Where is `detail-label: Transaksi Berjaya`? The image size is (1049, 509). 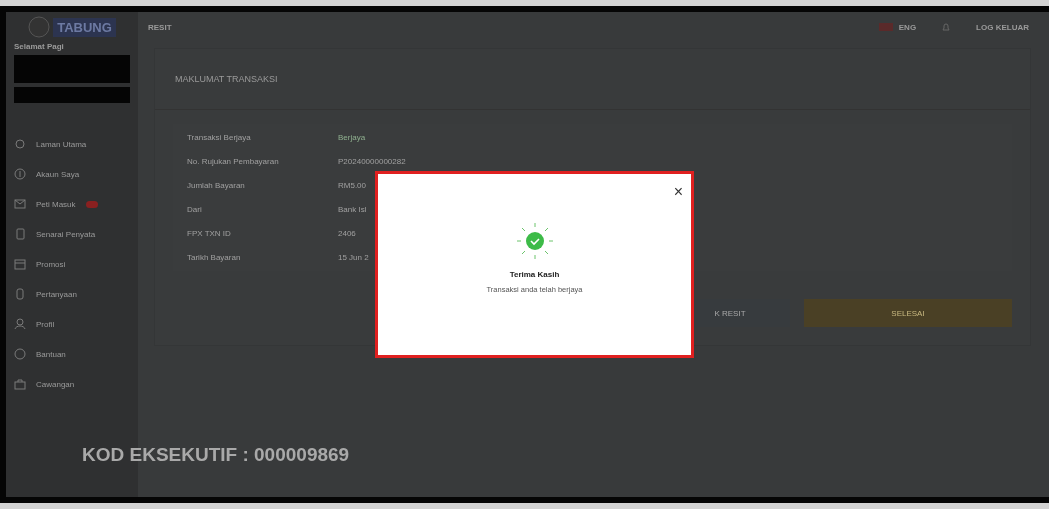
detail-label: Transaksi Berjaya is located at coordinates (218, 138).